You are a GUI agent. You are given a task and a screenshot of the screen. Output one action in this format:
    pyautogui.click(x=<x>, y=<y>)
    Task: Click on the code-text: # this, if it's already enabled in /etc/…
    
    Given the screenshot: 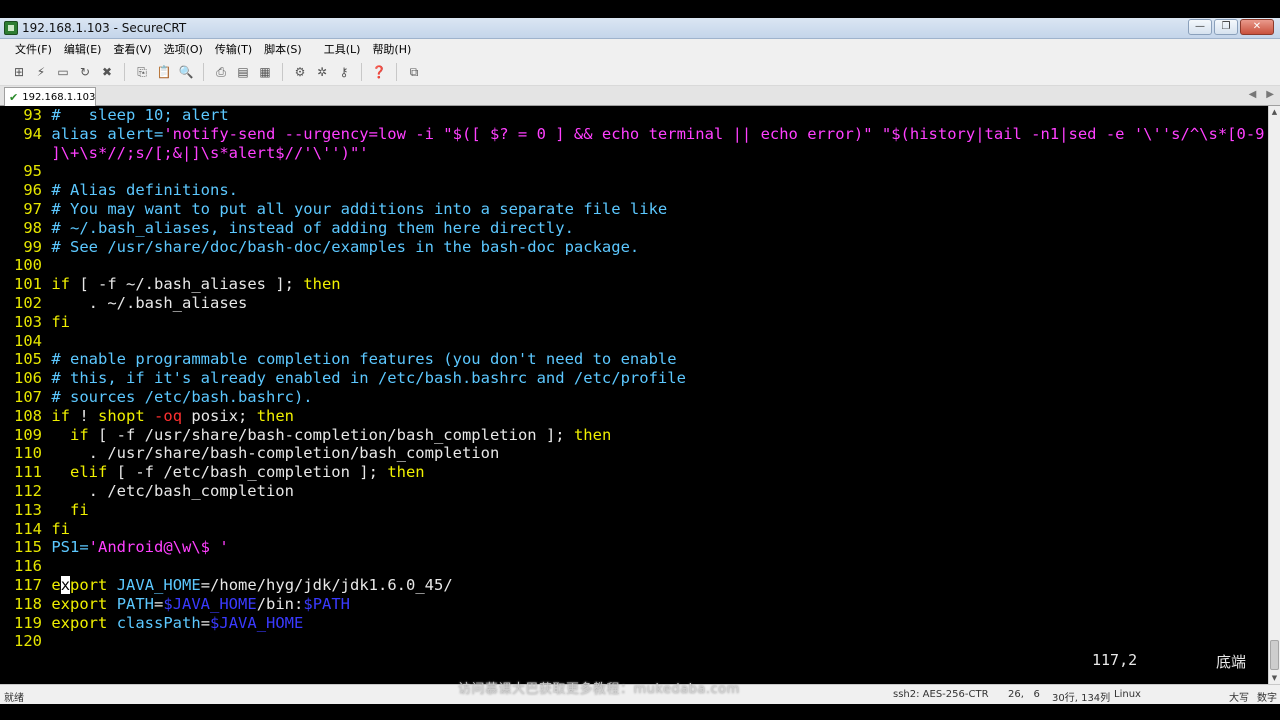 What is the action you would take?
    pyautogui.click(x=368, y=378)
    